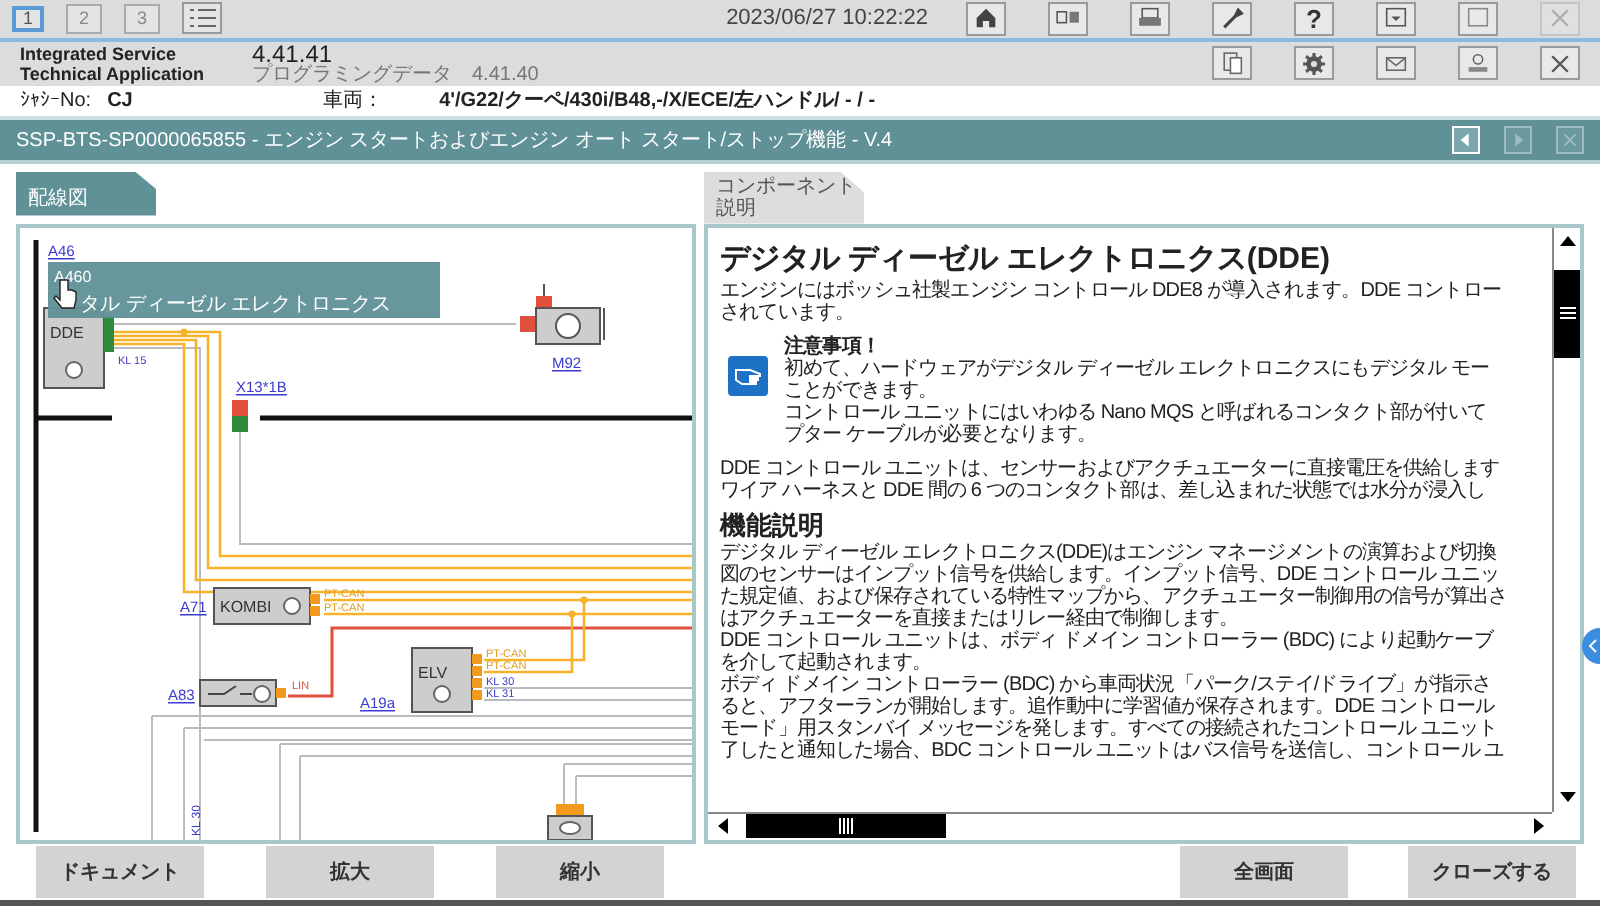 The width and height of the screenshot is (1600, 906). I want to click on settings-icon, so click(1314, 63).